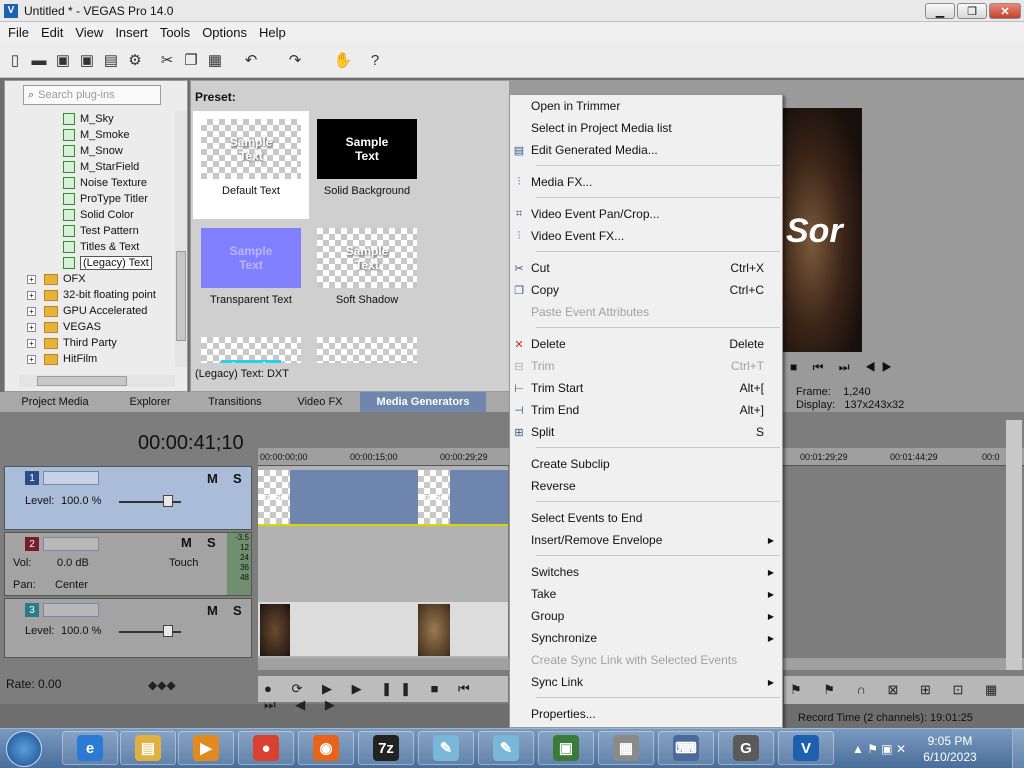 The height and width of the screenshot is (768, 1024). What do you see at coordinates (375, 60) in the screenshot?
I see `help-pointer-icon: ?` at bounding box center [375, 60].